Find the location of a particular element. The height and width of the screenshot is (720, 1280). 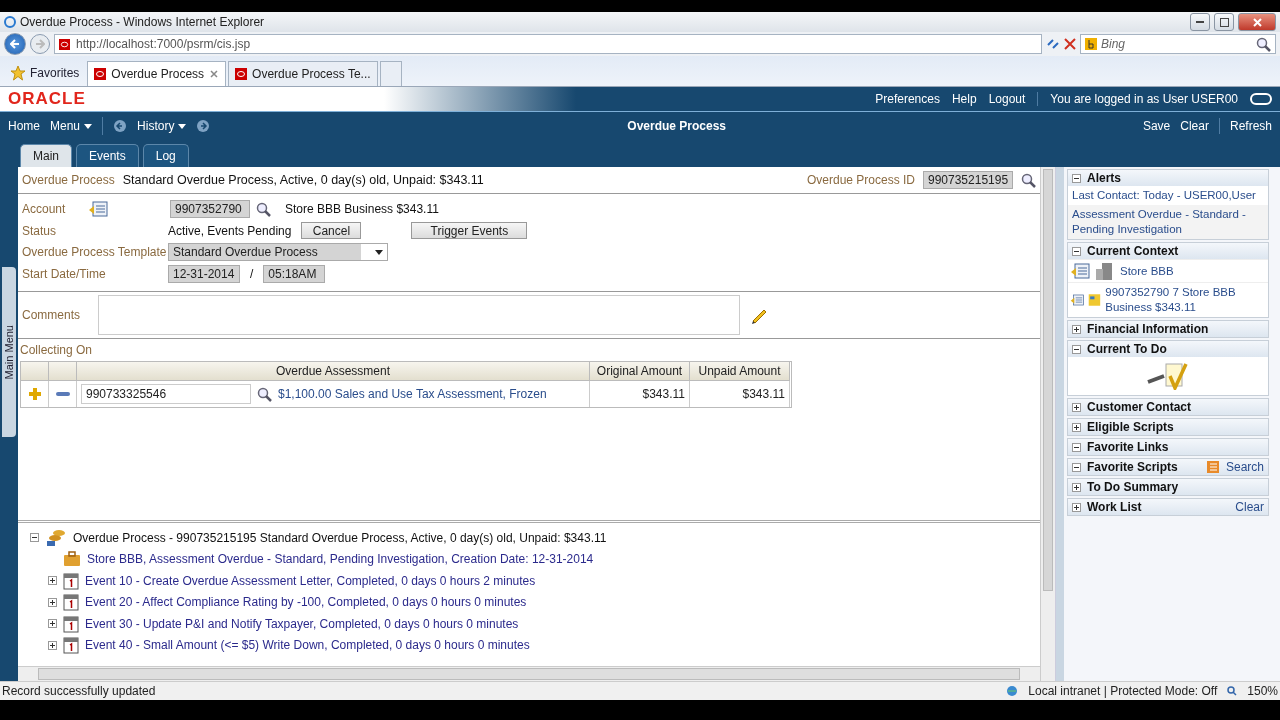

section-header: Eligible Scripts is located at coordinates (1168, 427).